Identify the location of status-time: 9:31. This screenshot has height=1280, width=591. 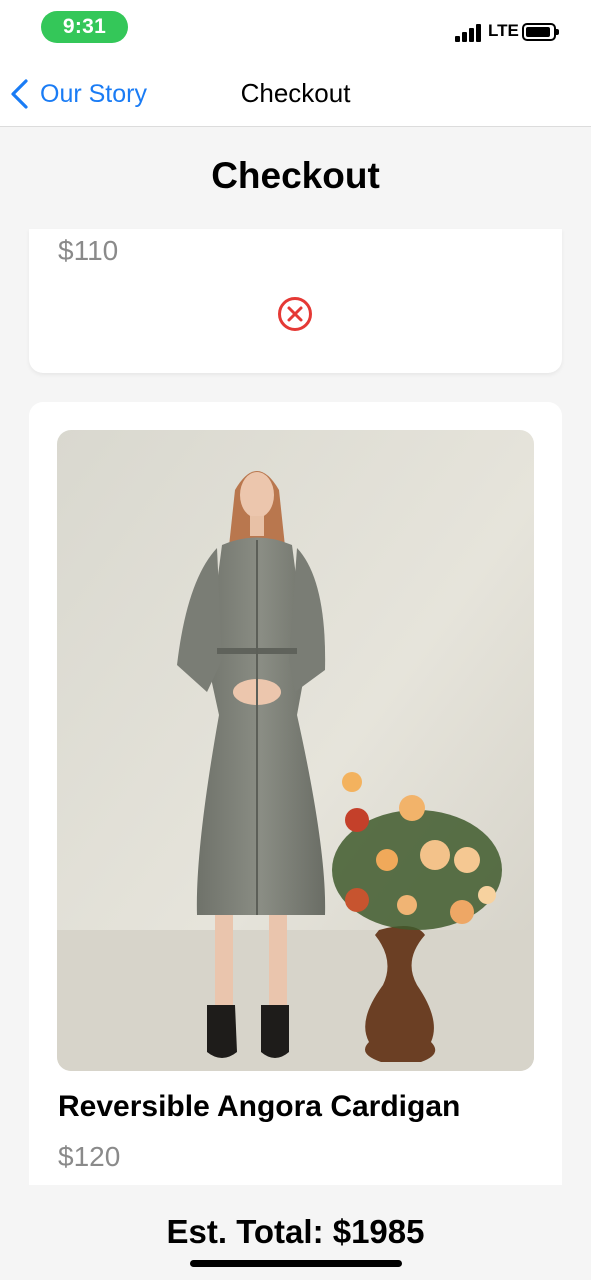
(84, 27).